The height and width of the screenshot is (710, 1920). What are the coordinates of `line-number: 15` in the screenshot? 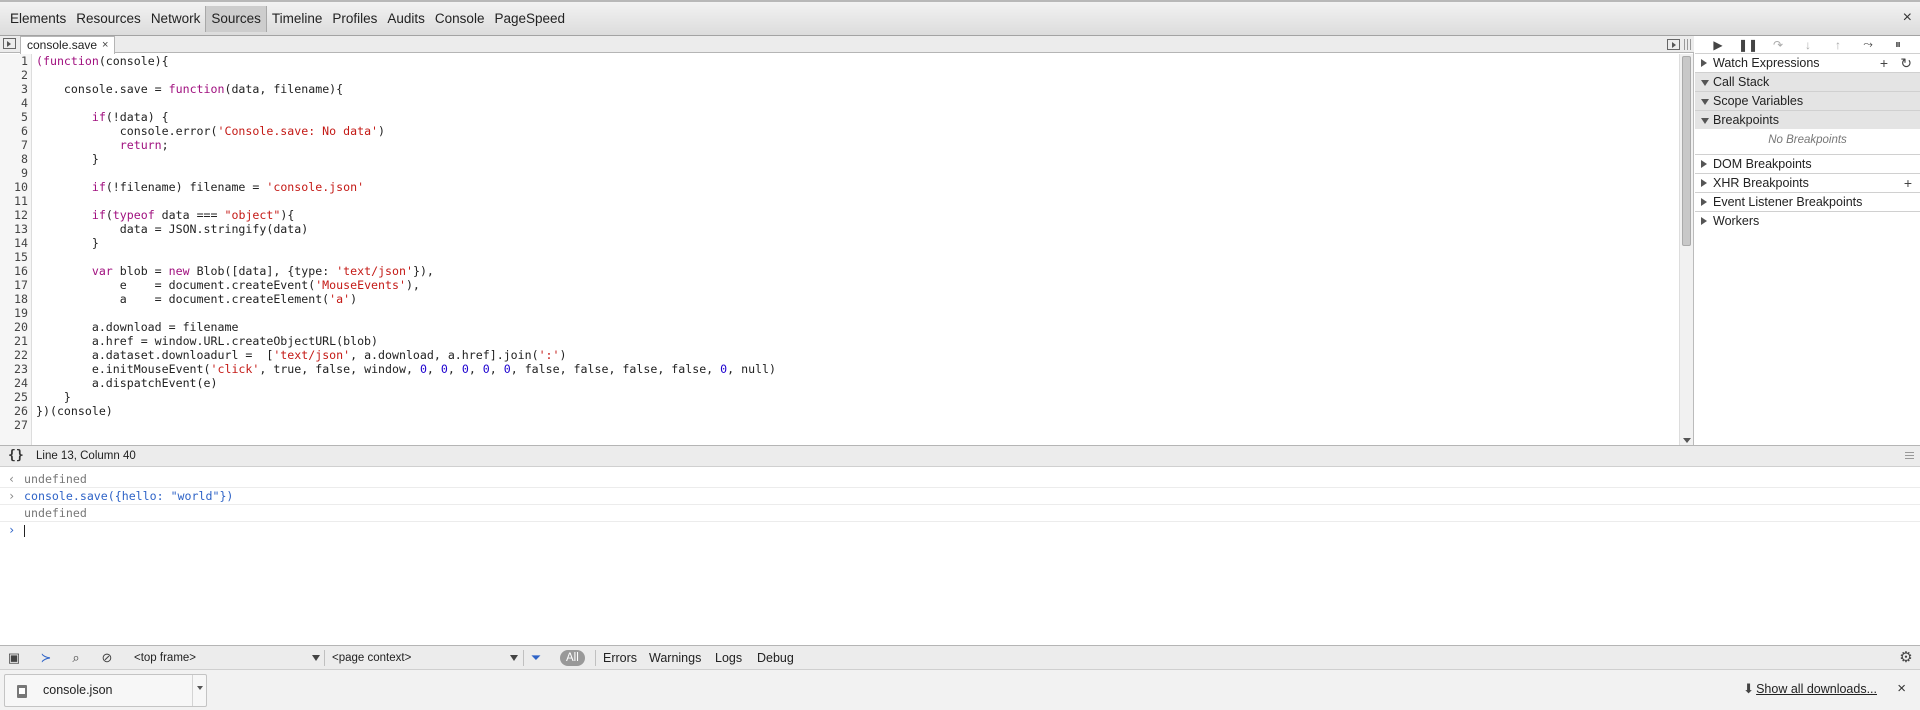 It's located at (14, 257).